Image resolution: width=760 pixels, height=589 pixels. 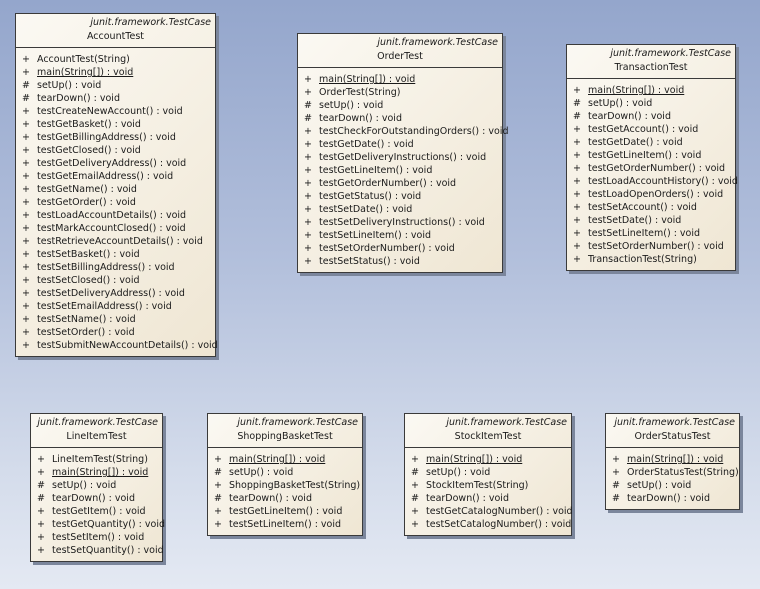 What do you see at coordinates (115, 267) in the screenshot?
I see `operation-row: + testSetBillingAddress() : void` at bounding box center [115, 267].